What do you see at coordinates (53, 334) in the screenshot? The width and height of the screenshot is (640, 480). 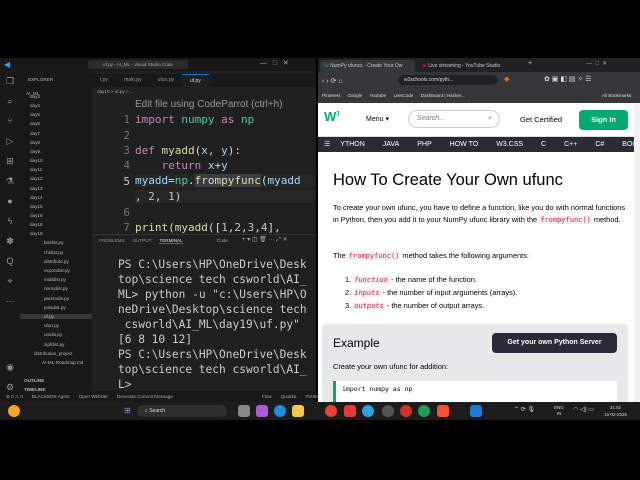 I see `file-item: unidis.py` at bounding box center [53, 334].